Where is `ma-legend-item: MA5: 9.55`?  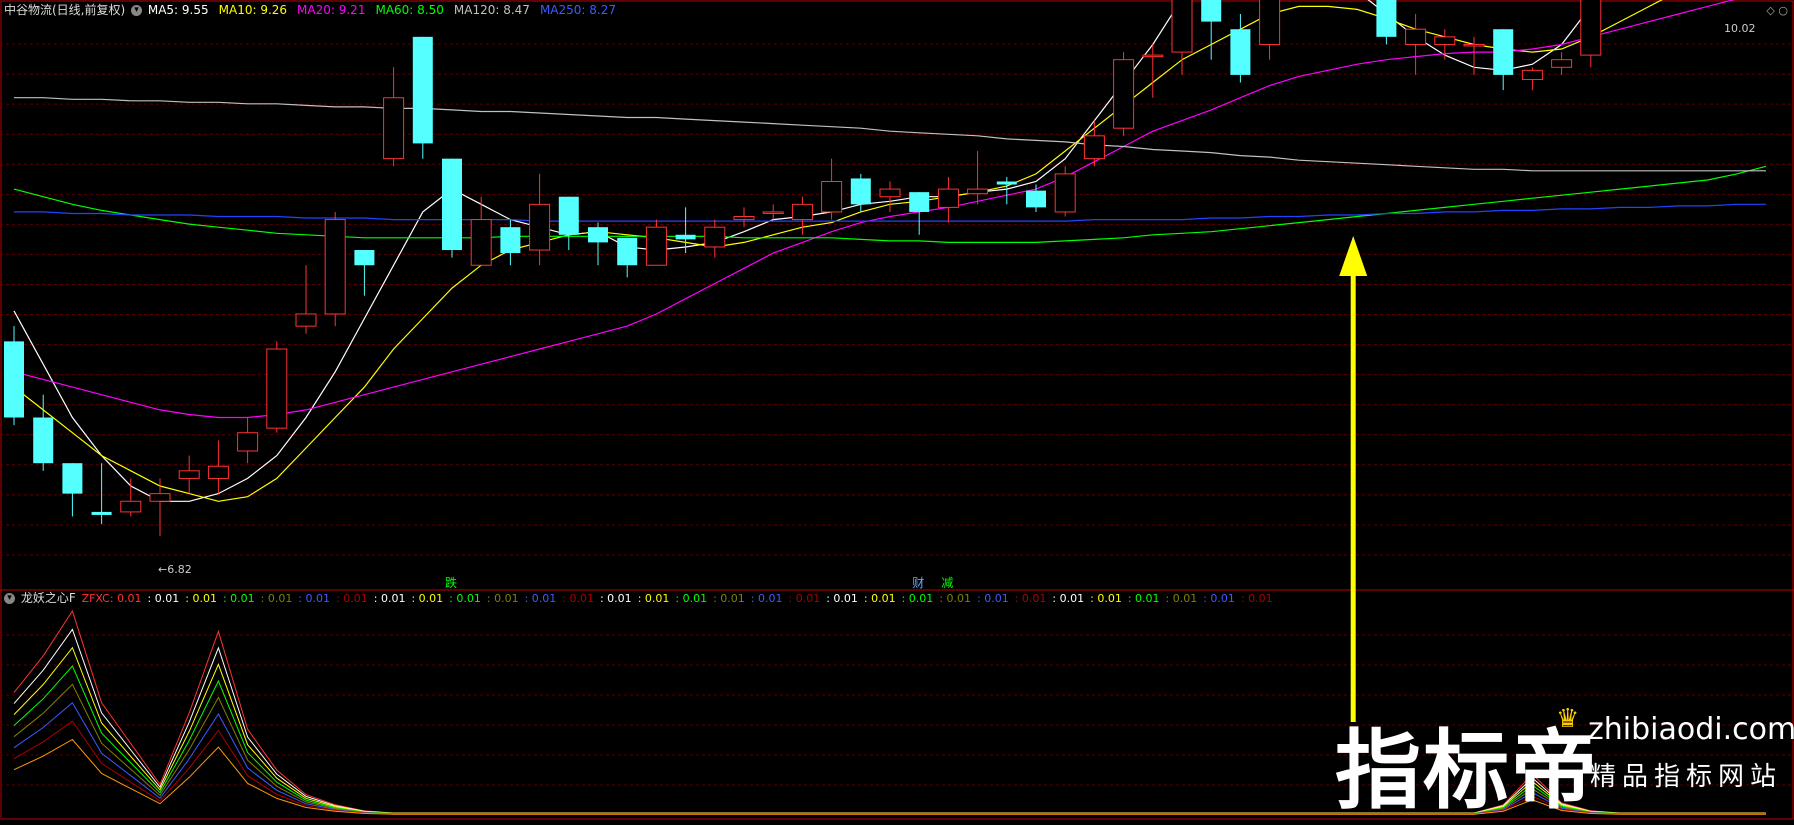 ma-legend-item: MA5: 9.55 is located at coordinates (178, 10).